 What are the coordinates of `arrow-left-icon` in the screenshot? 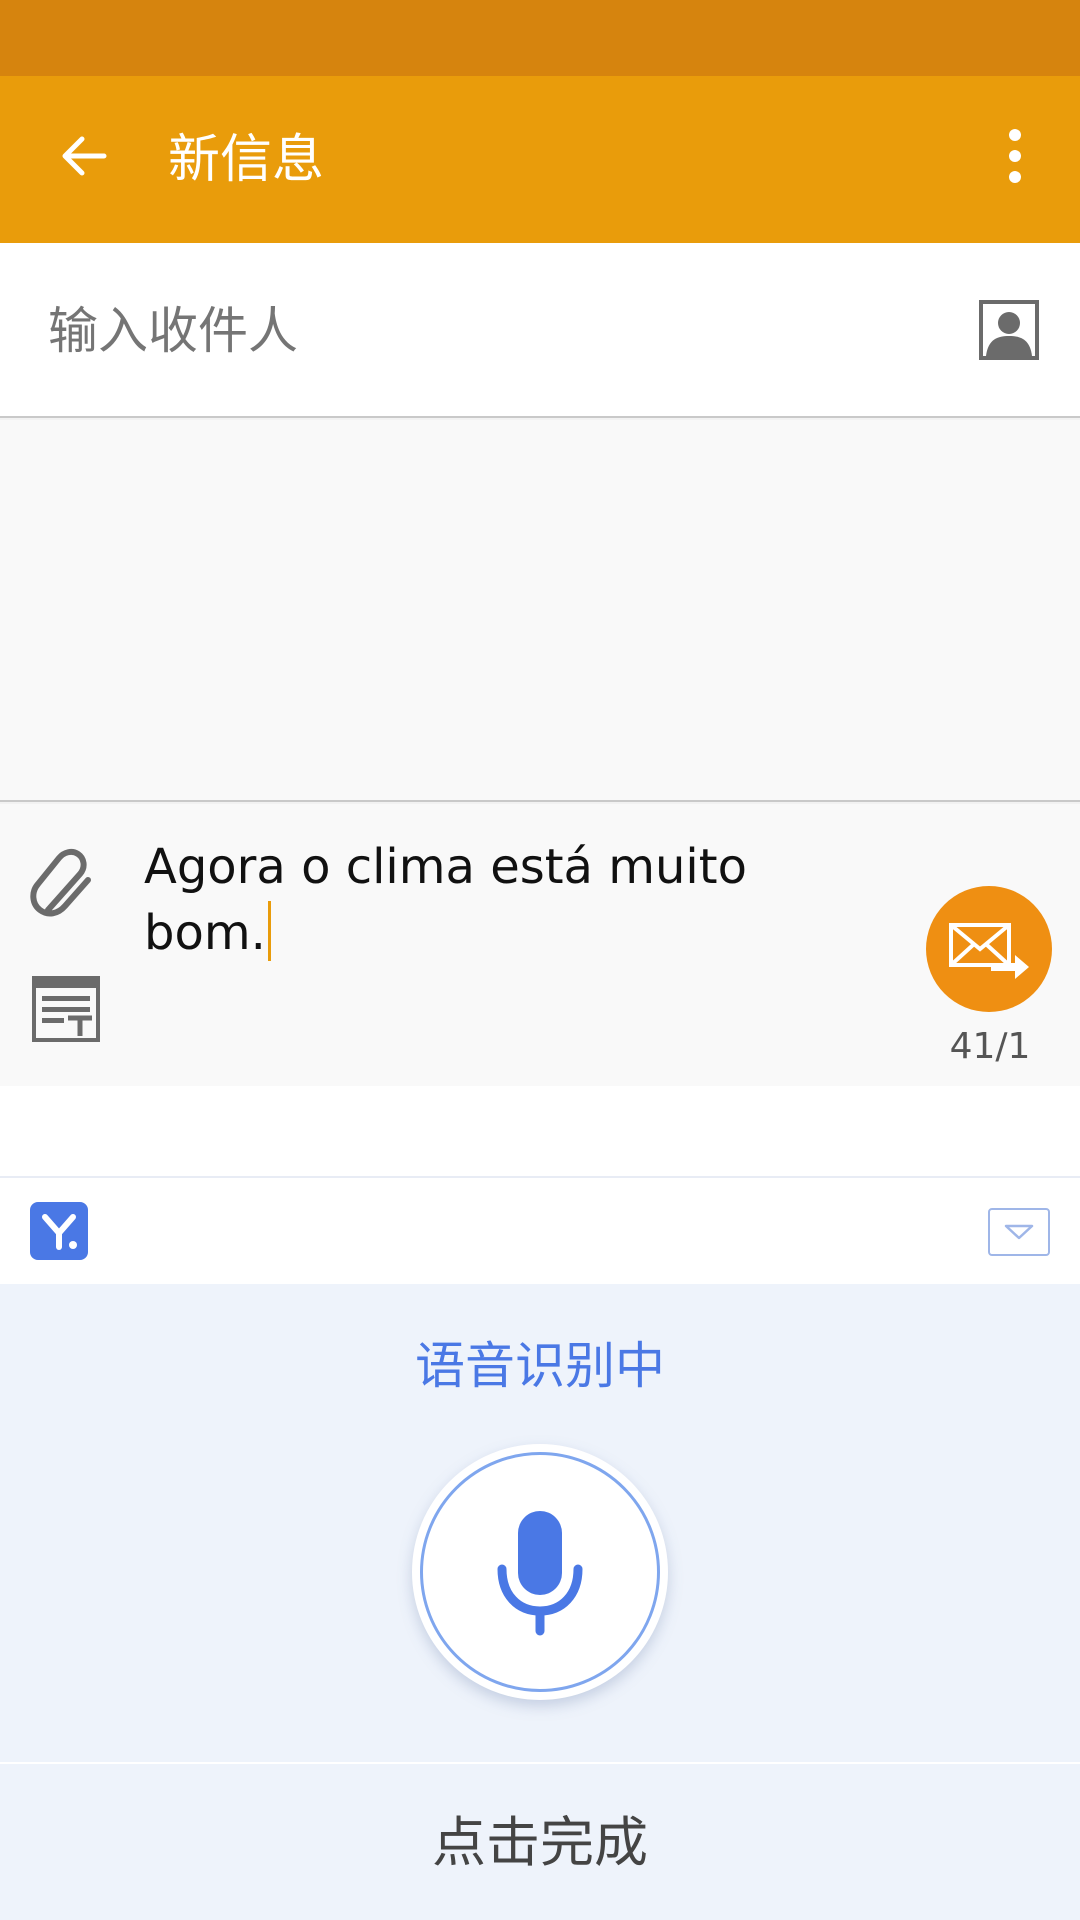 It's located at (84, 156).